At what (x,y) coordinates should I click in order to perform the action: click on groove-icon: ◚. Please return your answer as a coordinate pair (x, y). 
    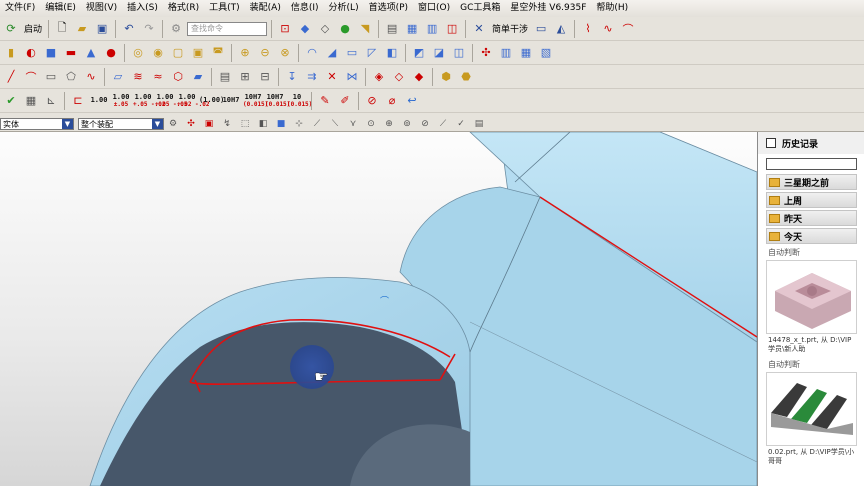
    Looking at the image, I should click on (218, 53).